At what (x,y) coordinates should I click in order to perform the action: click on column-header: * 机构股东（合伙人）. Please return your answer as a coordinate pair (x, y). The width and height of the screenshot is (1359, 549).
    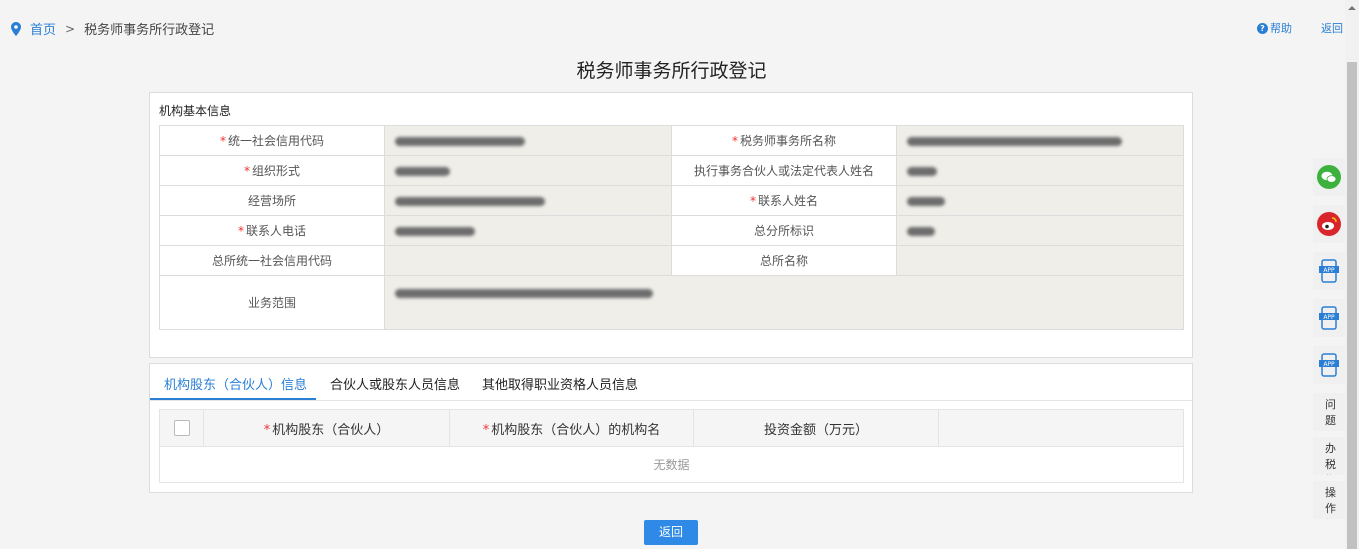
    Looking at the image, I should click on (326, 428).